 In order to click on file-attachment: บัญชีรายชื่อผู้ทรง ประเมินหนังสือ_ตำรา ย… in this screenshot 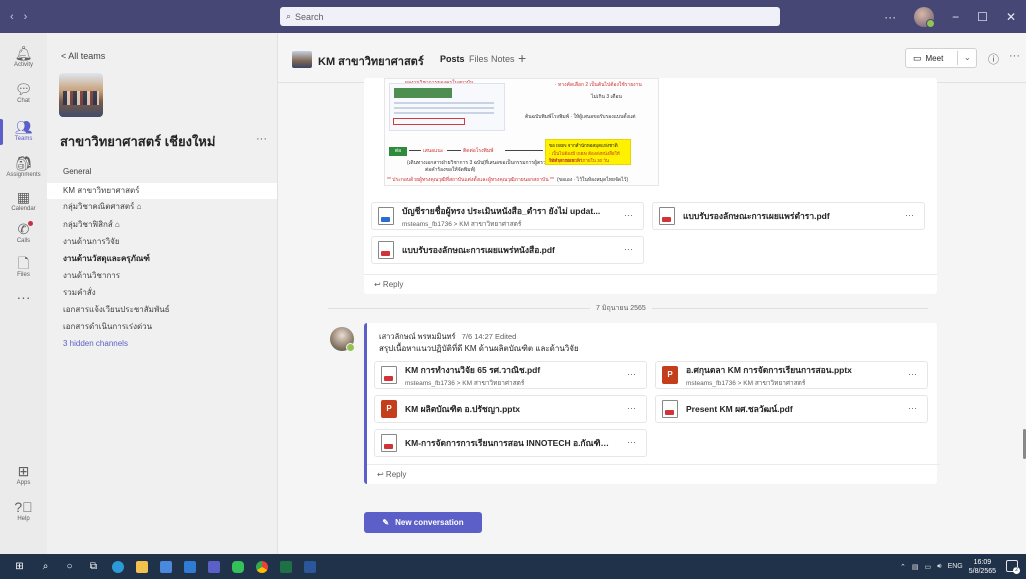, I will do `click(507, 216)`.